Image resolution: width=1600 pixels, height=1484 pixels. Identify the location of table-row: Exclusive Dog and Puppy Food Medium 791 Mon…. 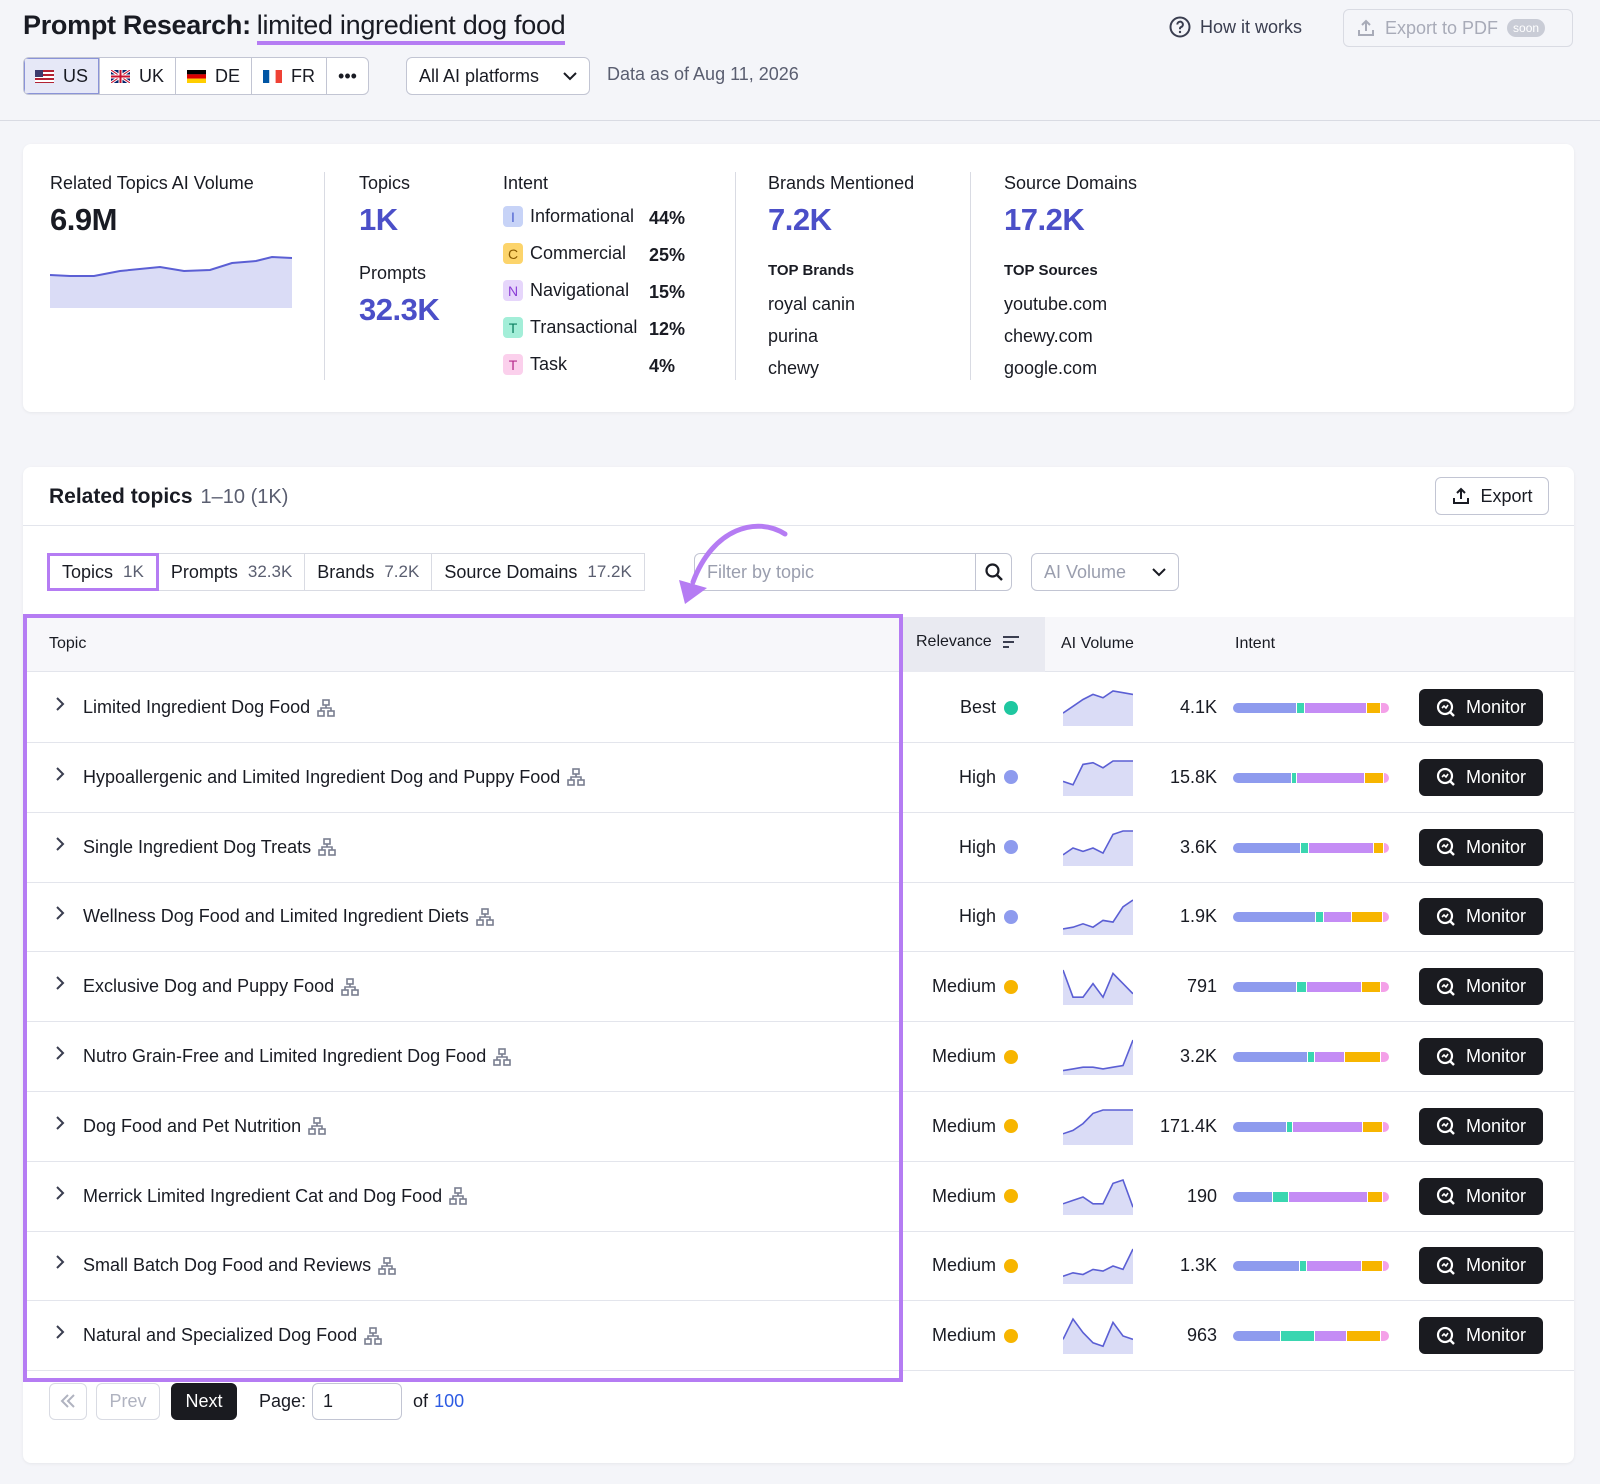
(798, 987).